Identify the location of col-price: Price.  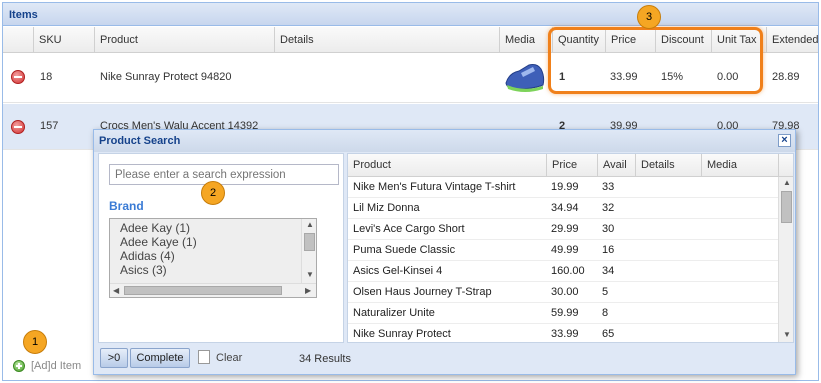
(571, 165).